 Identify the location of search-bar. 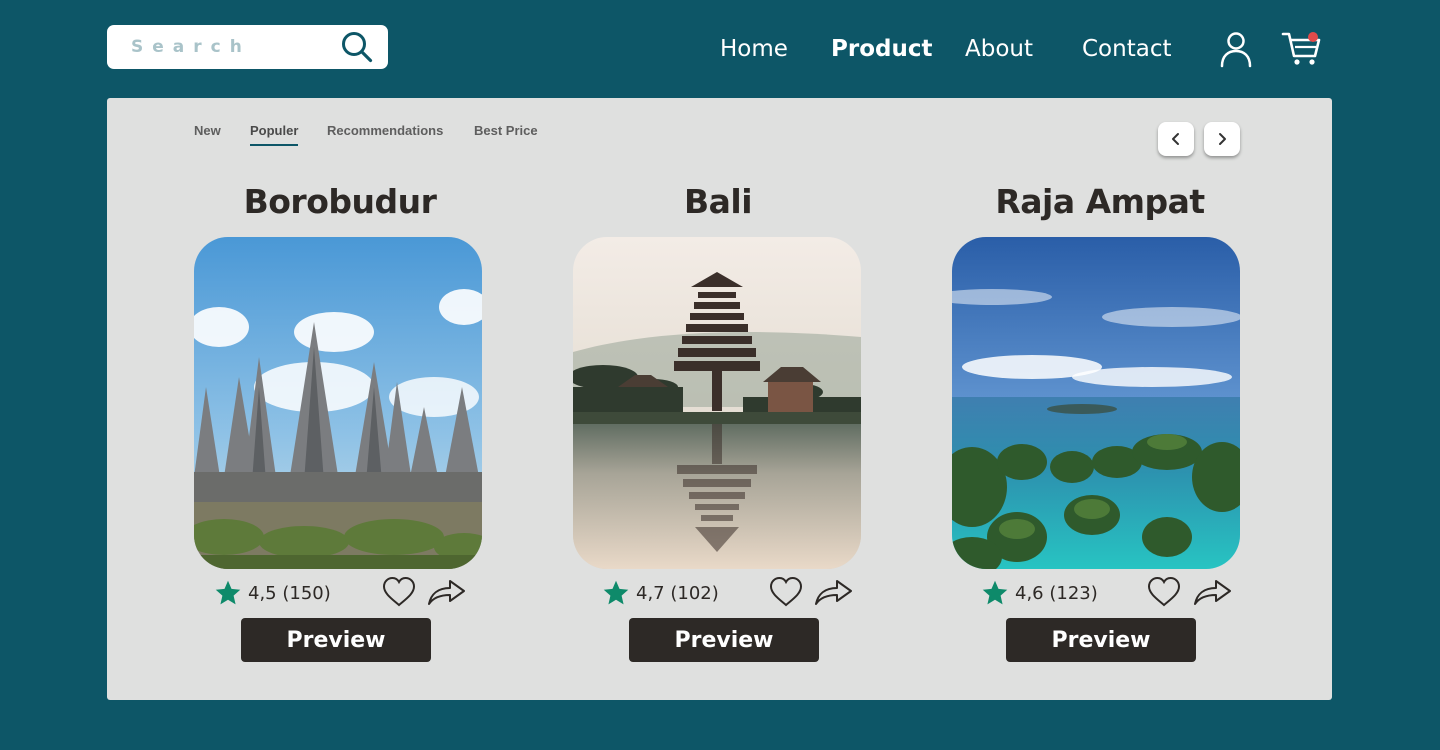
(247, 47).